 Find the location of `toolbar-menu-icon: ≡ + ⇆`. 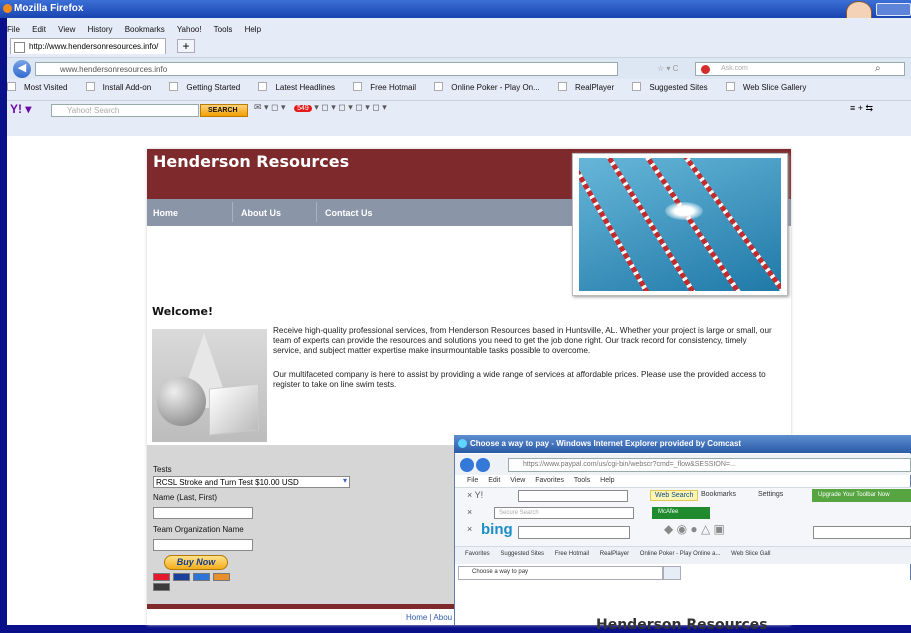

toolbar-menu-icon: ≡ + ⇆ is located at coordinates (861, 108).